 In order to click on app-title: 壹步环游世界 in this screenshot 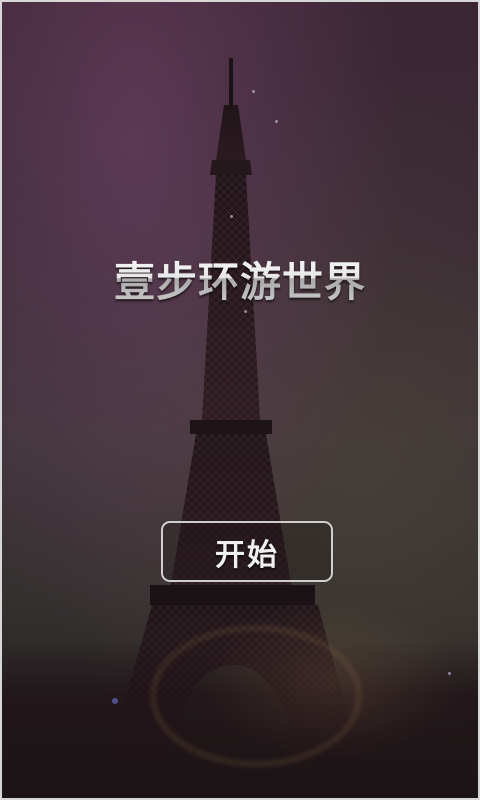, I will do `click(240, 278)`.